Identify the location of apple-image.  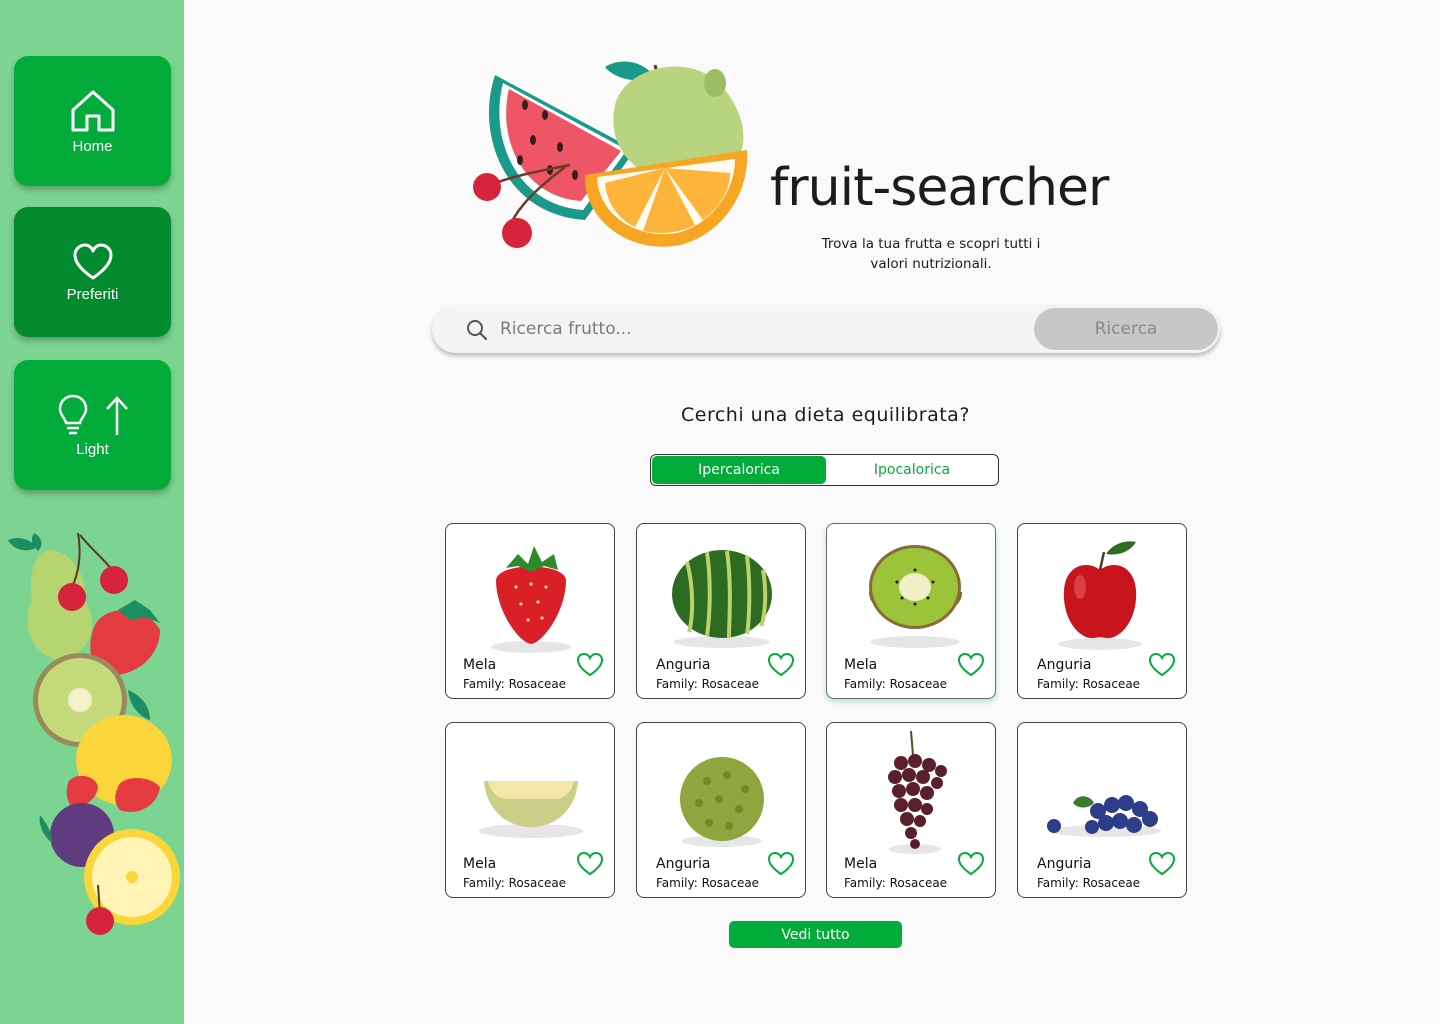
(1100, 595).